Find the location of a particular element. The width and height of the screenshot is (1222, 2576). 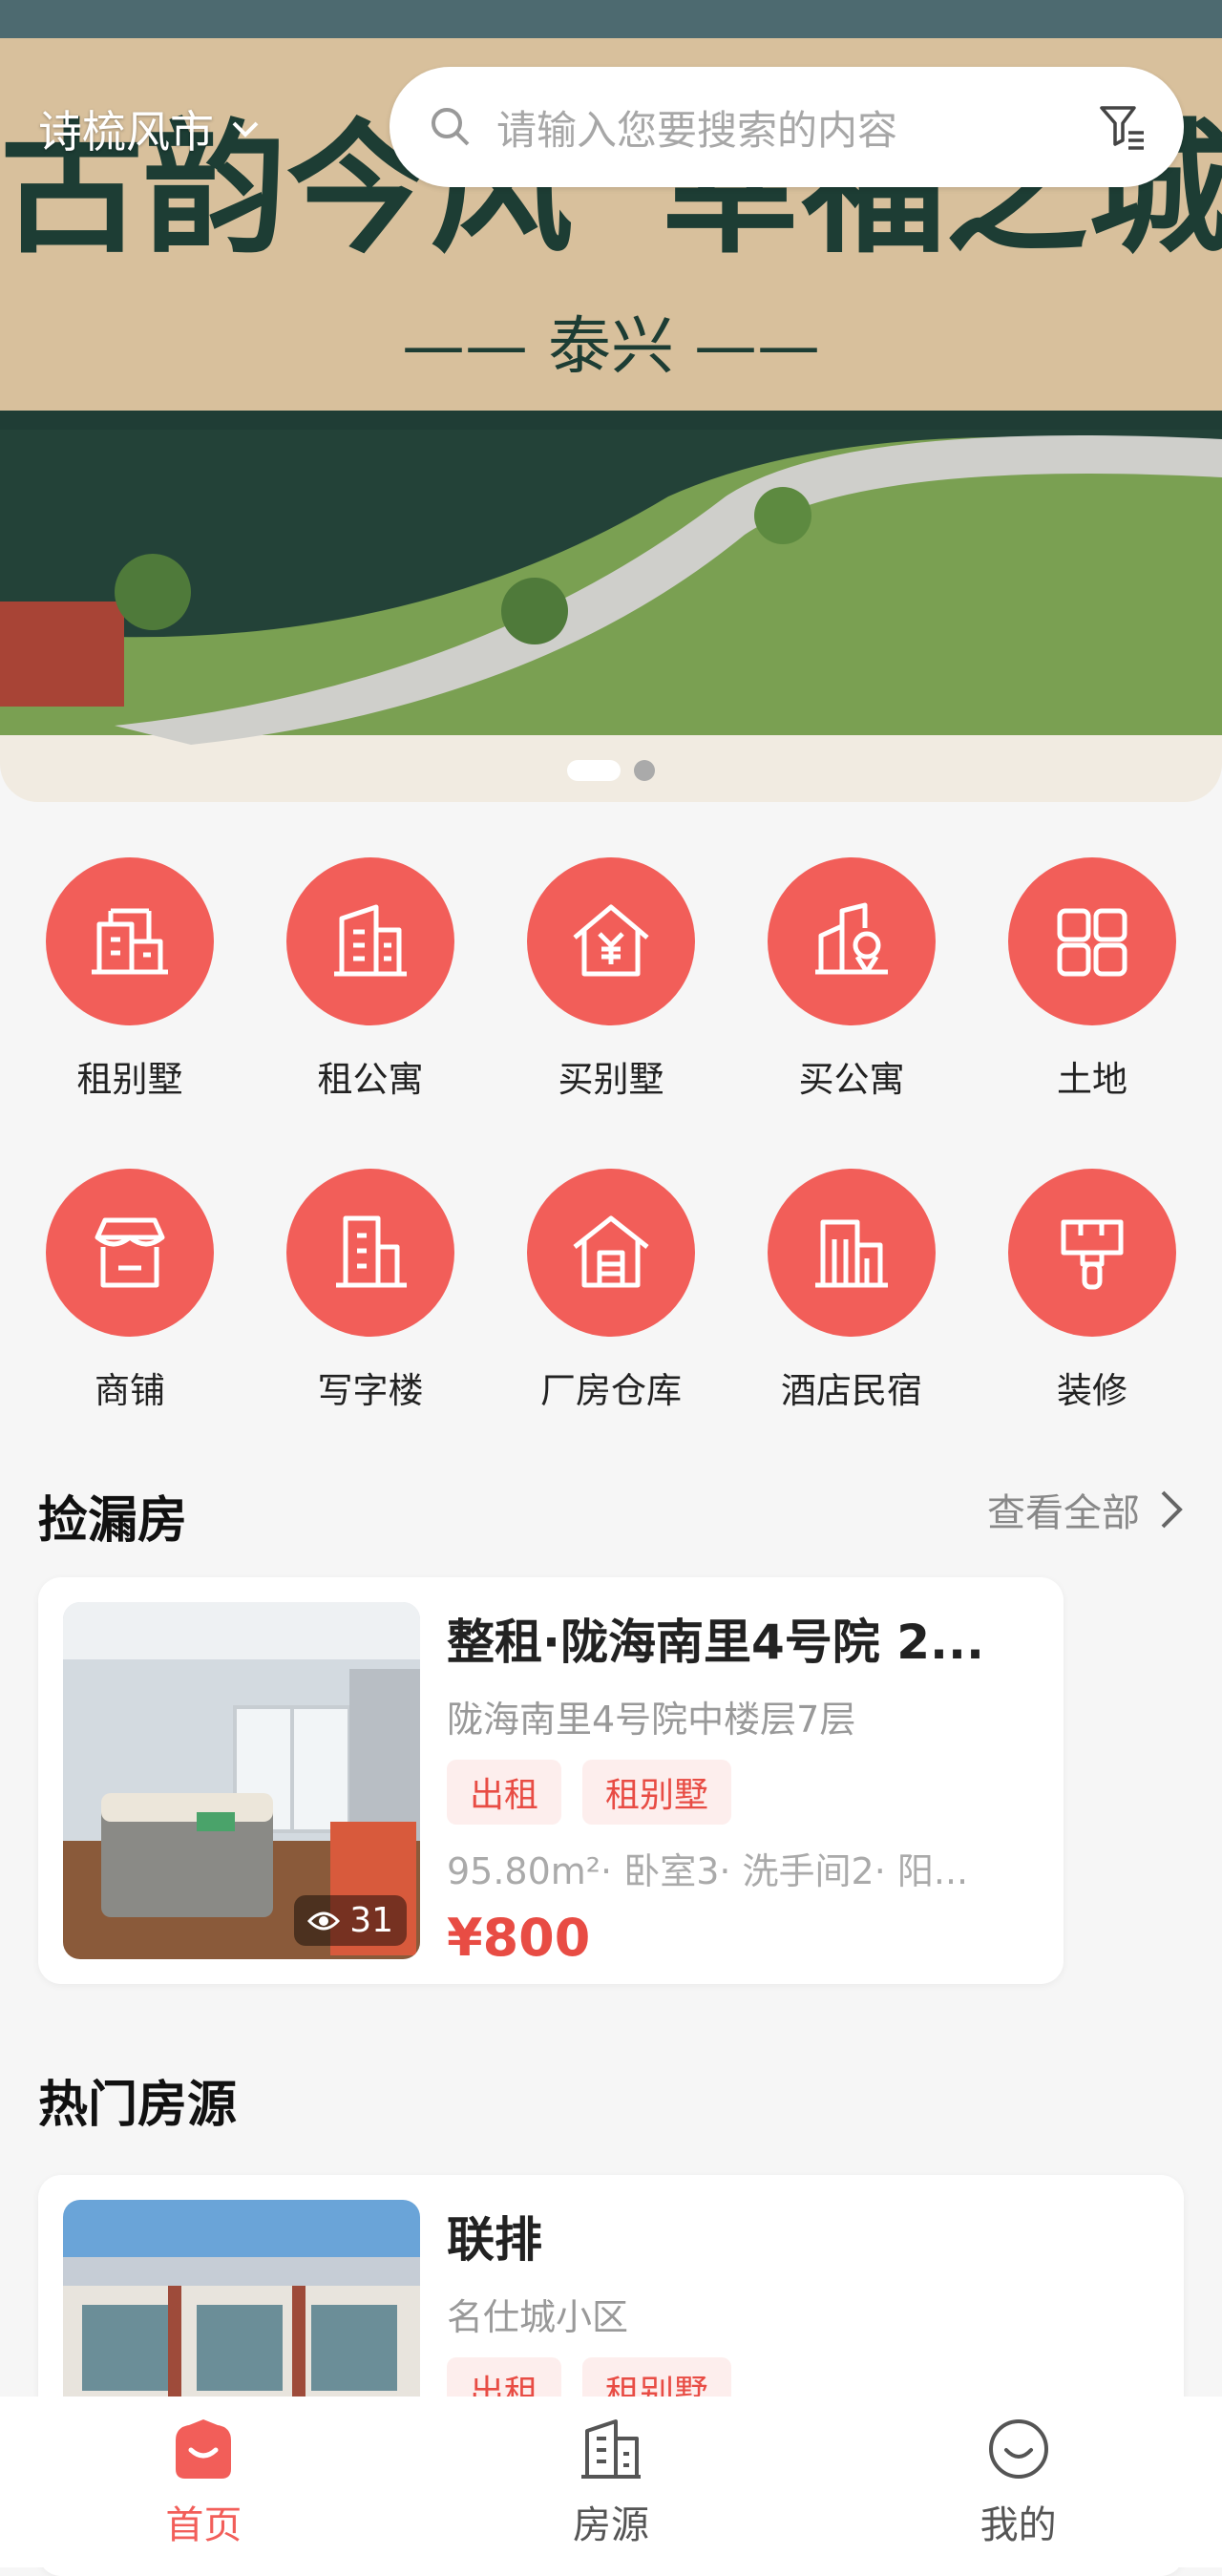

tab-label: 我的 is located at coordinates (1019, 2524).